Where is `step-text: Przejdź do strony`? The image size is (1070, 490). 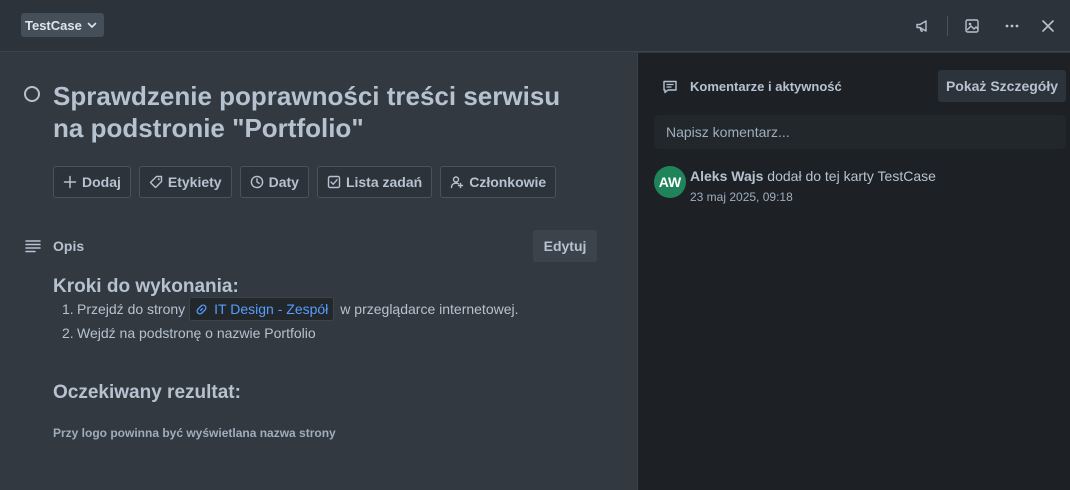
step-text: Przejdź do strony is located at coordinates (131, 309).